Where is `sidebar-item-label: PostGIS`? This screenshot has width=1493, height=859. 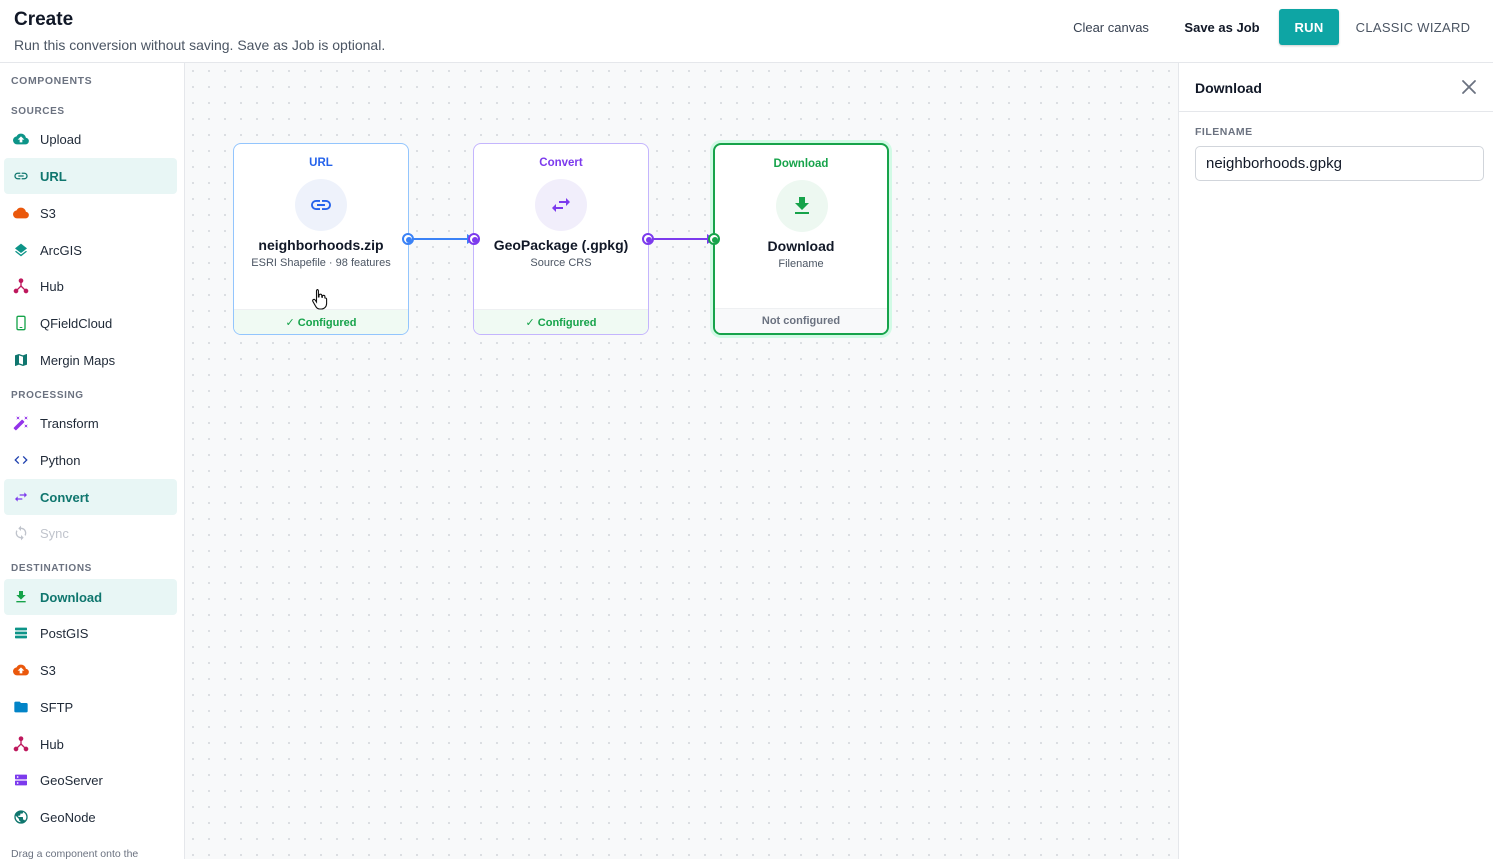 sidebar-item-label: PostGIS is located at coordinates (64, 633).